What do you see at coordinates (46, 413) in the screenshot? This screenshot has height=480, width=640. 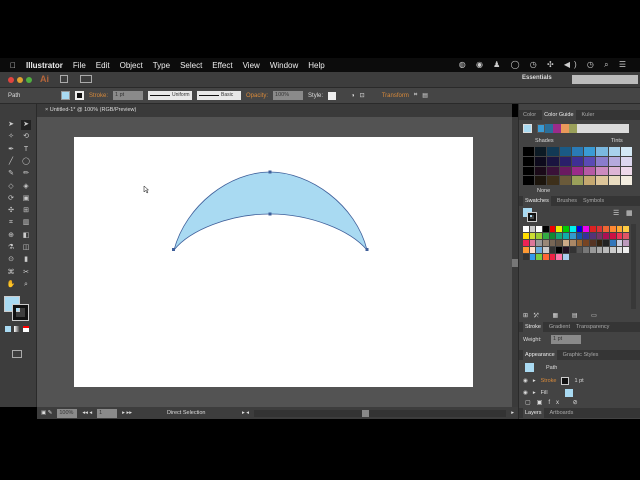 I see `artboard-nav-icon: ▣ ✎` at bounding box center [46, 413].